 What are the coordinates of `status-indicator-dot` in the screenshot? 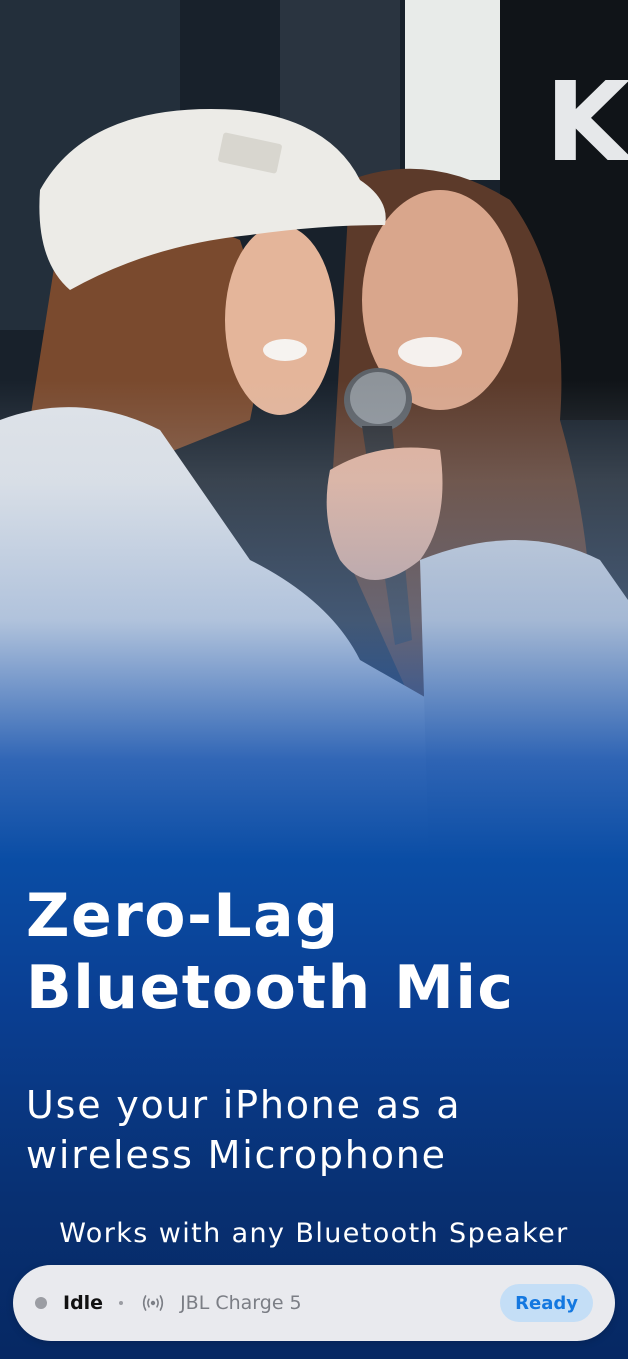 It's located at (41, 1303).